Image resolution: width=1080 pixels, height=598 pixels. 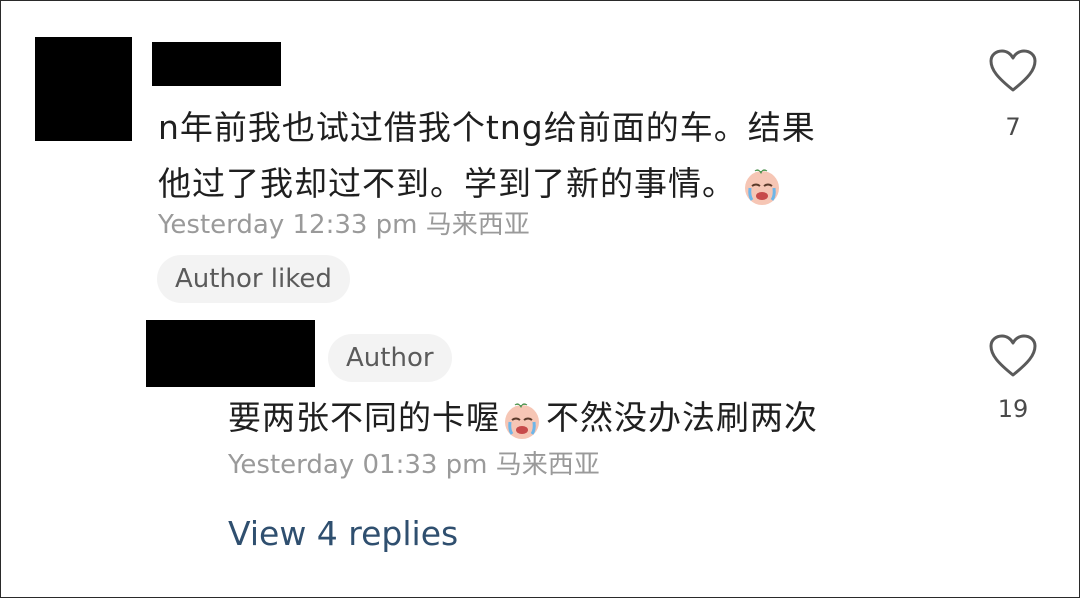 What do you see at coordinates (253, 279) in the screenshot?
I see `author-liked-badge: Author liked` at bounding box center [253, 279].